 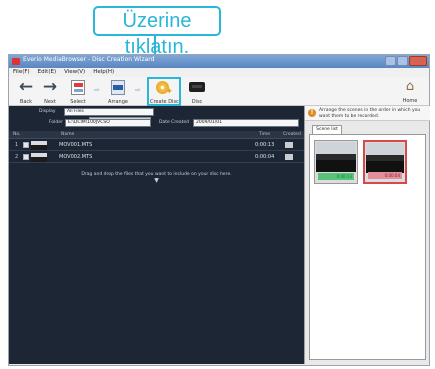 What do you see at coordinates (164, 91) in the screenshot?
I see `create-disc-highlight` at bounding box center [164, 91].